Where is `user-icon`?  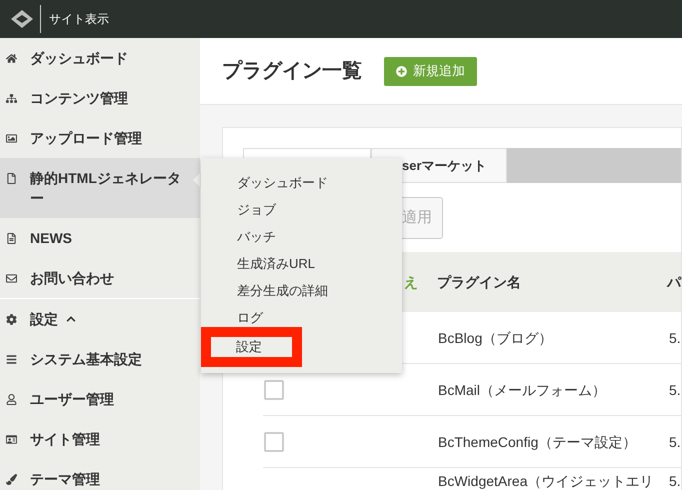 user-icon is located at coordinates (11, 399).